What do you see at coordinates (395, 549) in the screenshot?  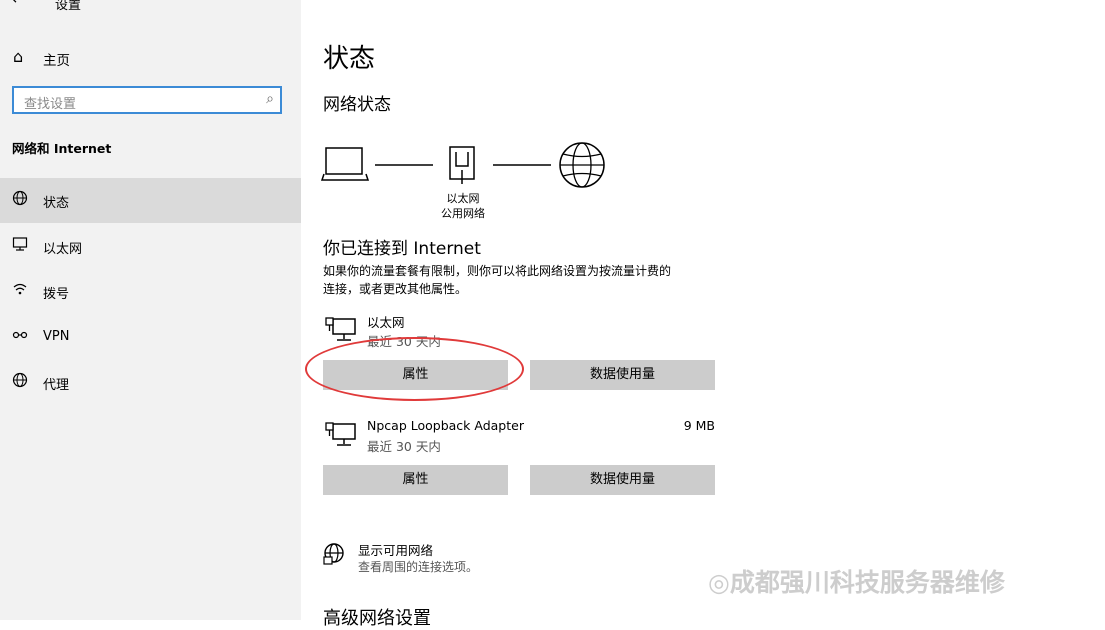 I see `show-available-networks-link: 显示可用网络` at bounding box center [395, 549].